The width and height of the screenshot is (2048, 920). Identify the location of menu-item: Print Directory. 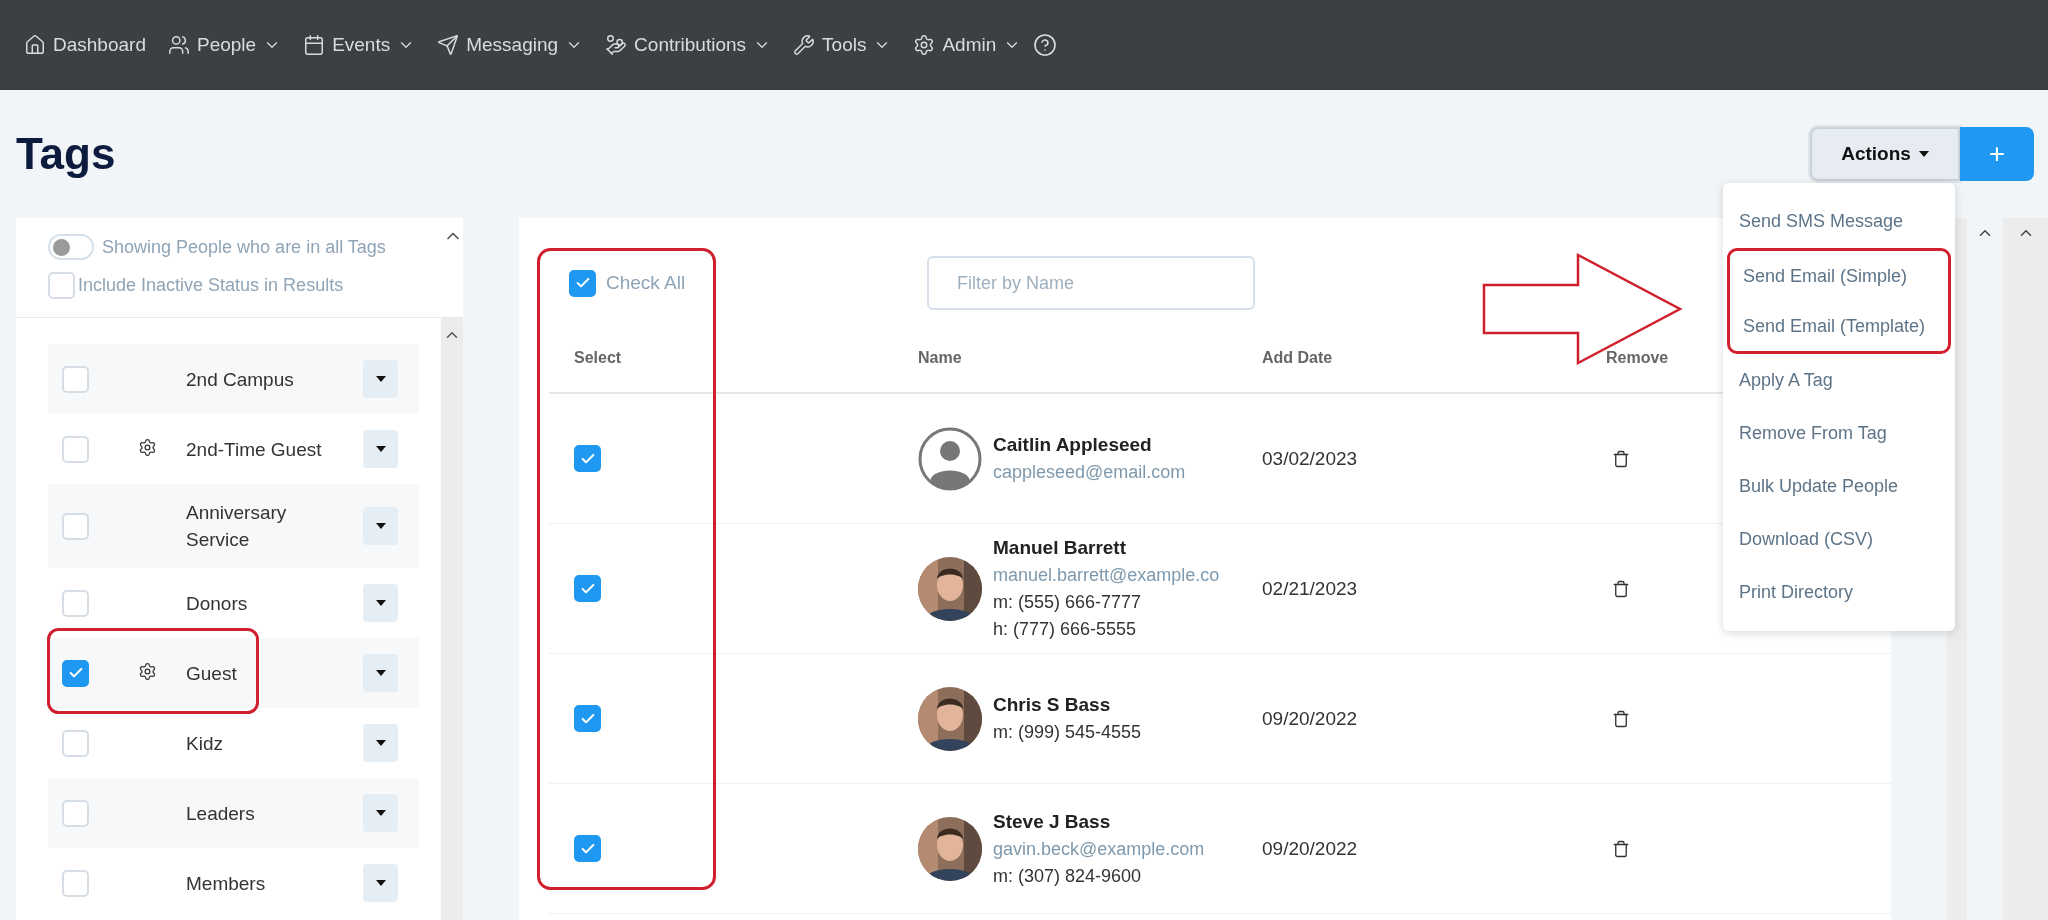
(1839, 592).